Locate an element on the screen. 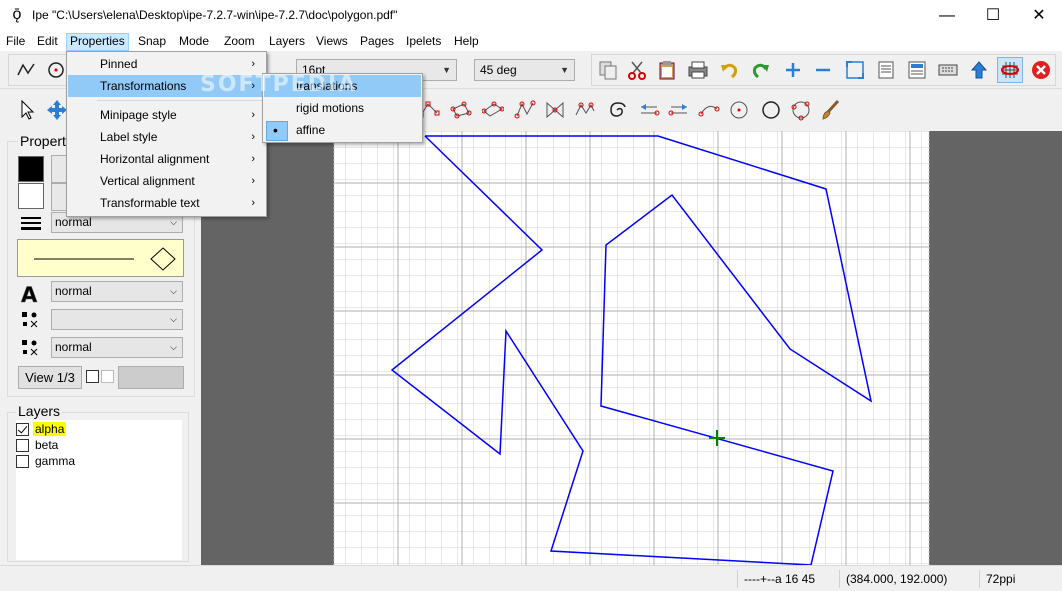 The width and height of the screenshot is (1062, 591). ipe-icon: ǭ is located at coordinates (17, 14).